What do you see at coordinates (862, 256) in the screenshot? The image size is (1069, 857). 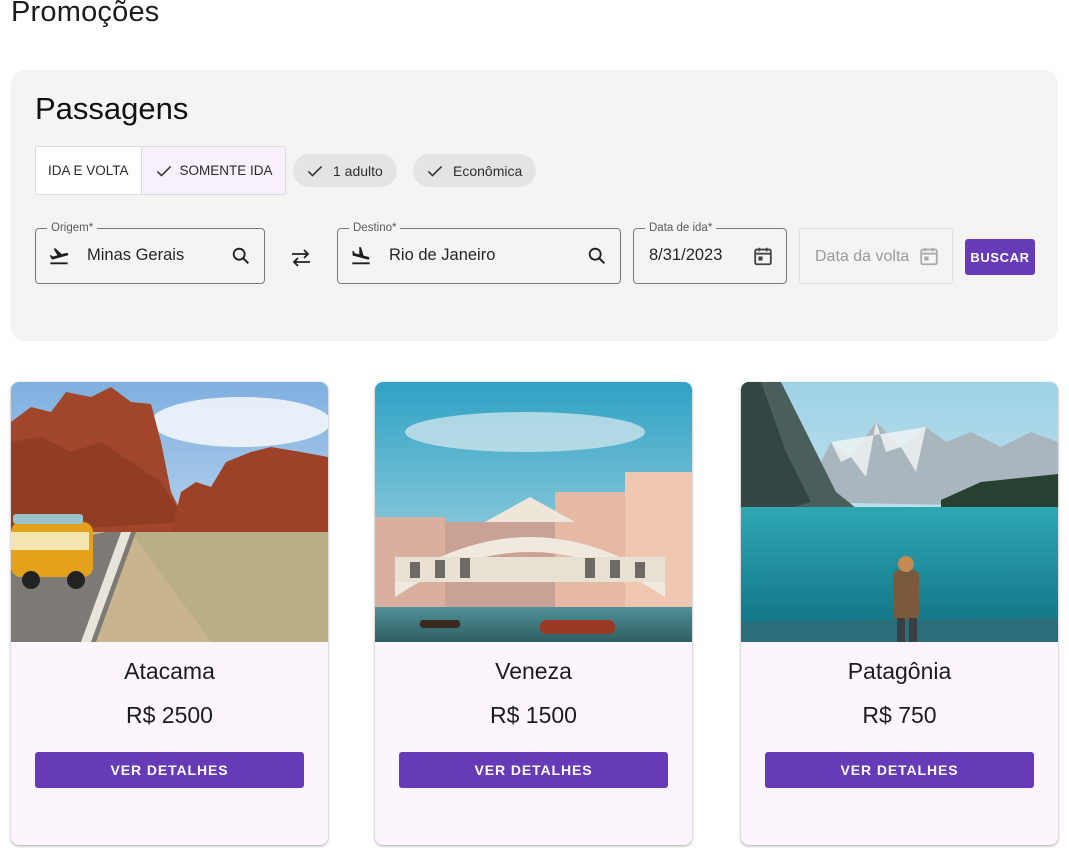 I see `return-date-placeholder: Data da volta` at bounding box center [862, 256].